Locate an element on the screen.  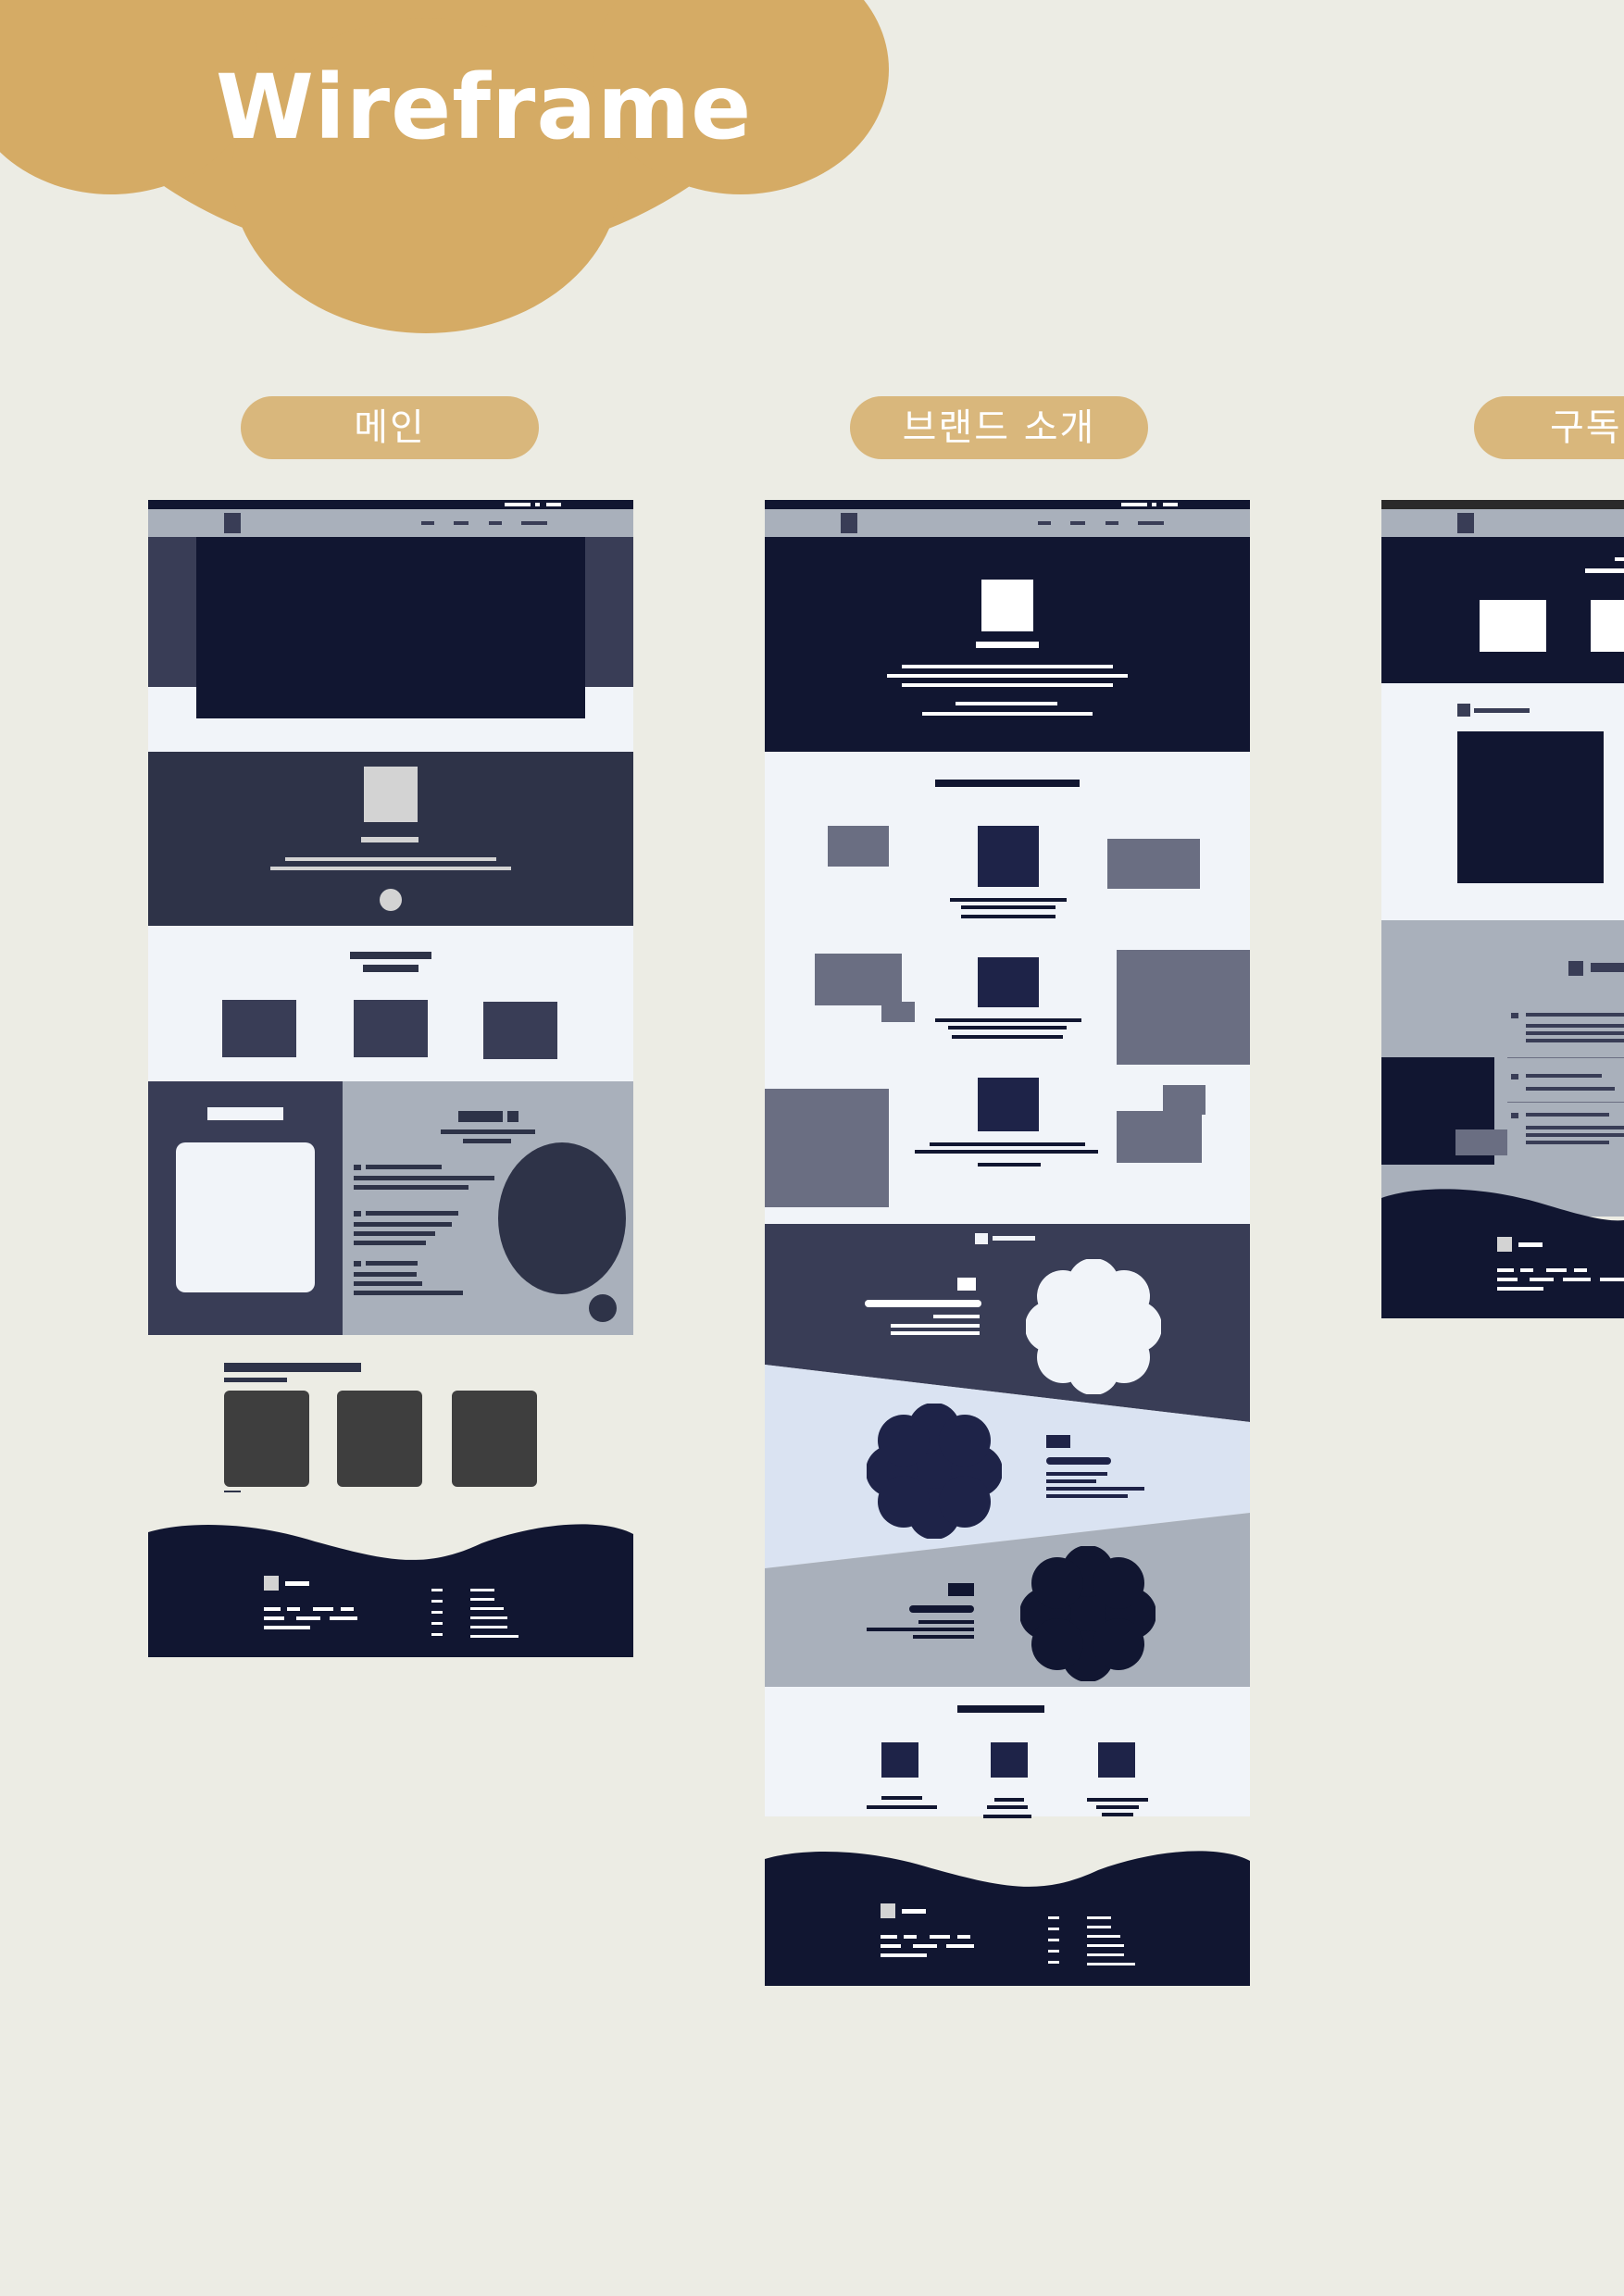
tab-brand-intro-label: 브랜드 소개 is located at coordinates (999, 427).